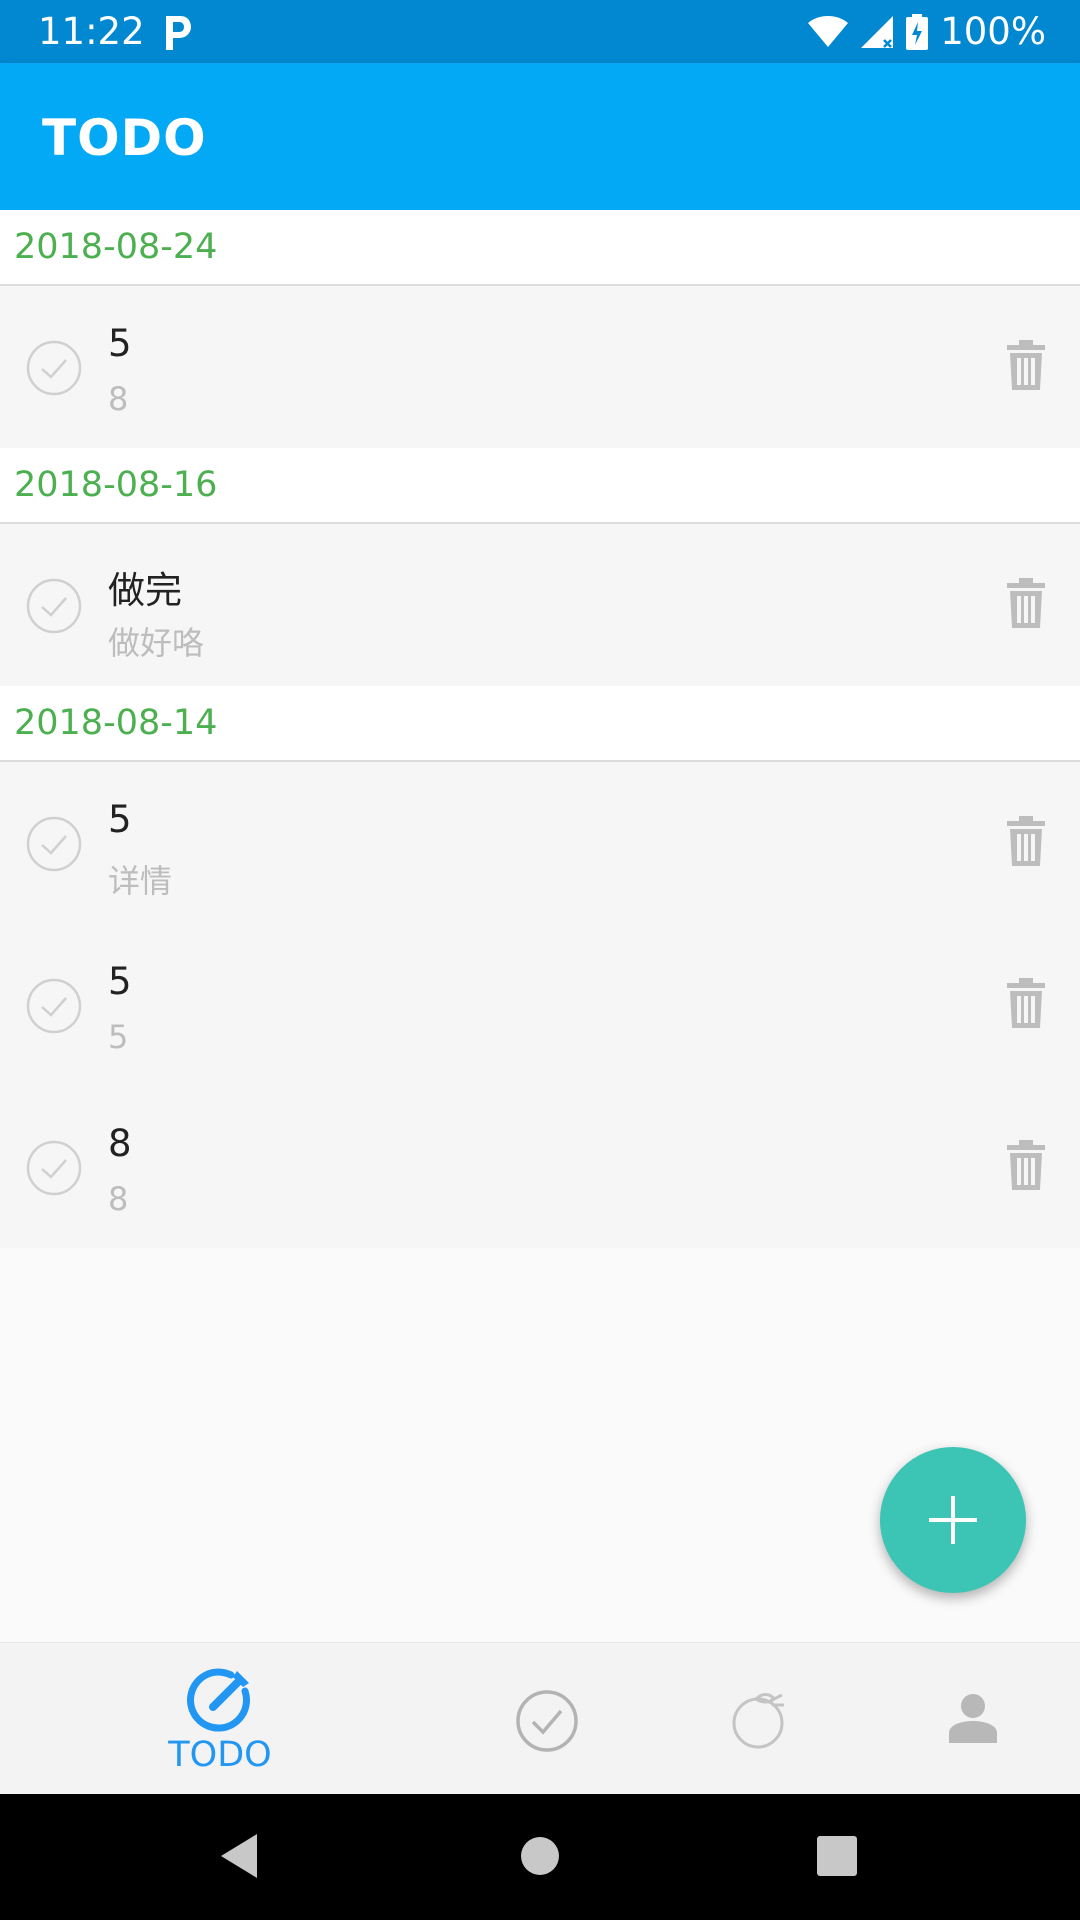 The width and height of the screenshot is (1080, 1920). Describe the element at coordinates (540, 1005) in the screenshot. I see `todo-item: 5 5` at that location.